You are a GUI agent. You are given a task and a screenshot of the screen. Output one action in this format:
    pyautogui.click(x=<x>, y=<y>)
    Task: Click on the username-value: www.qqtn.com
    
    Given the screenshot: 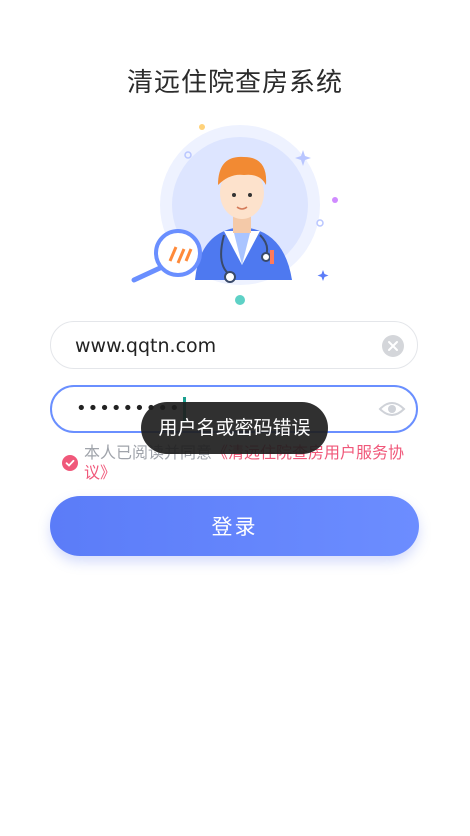 What is the action you would take?
    pyautogui.click(x=146, y=346)
    